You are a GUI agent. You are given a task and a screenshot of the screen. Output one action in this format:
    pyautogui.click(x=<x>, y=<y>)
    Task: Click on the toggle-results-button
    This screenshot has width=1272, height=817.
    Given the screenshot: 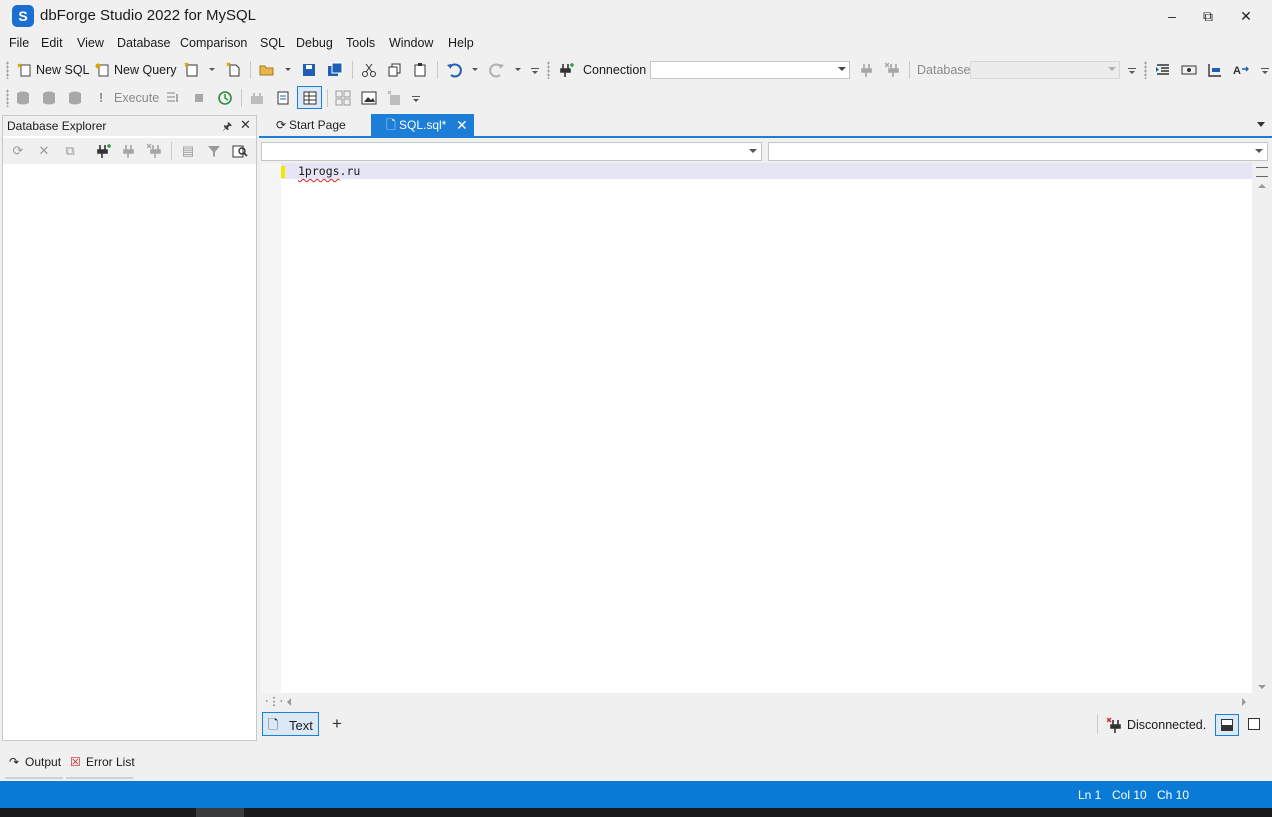 What is the action you would take?
    pyautogui.click(x=309, y=97)
    